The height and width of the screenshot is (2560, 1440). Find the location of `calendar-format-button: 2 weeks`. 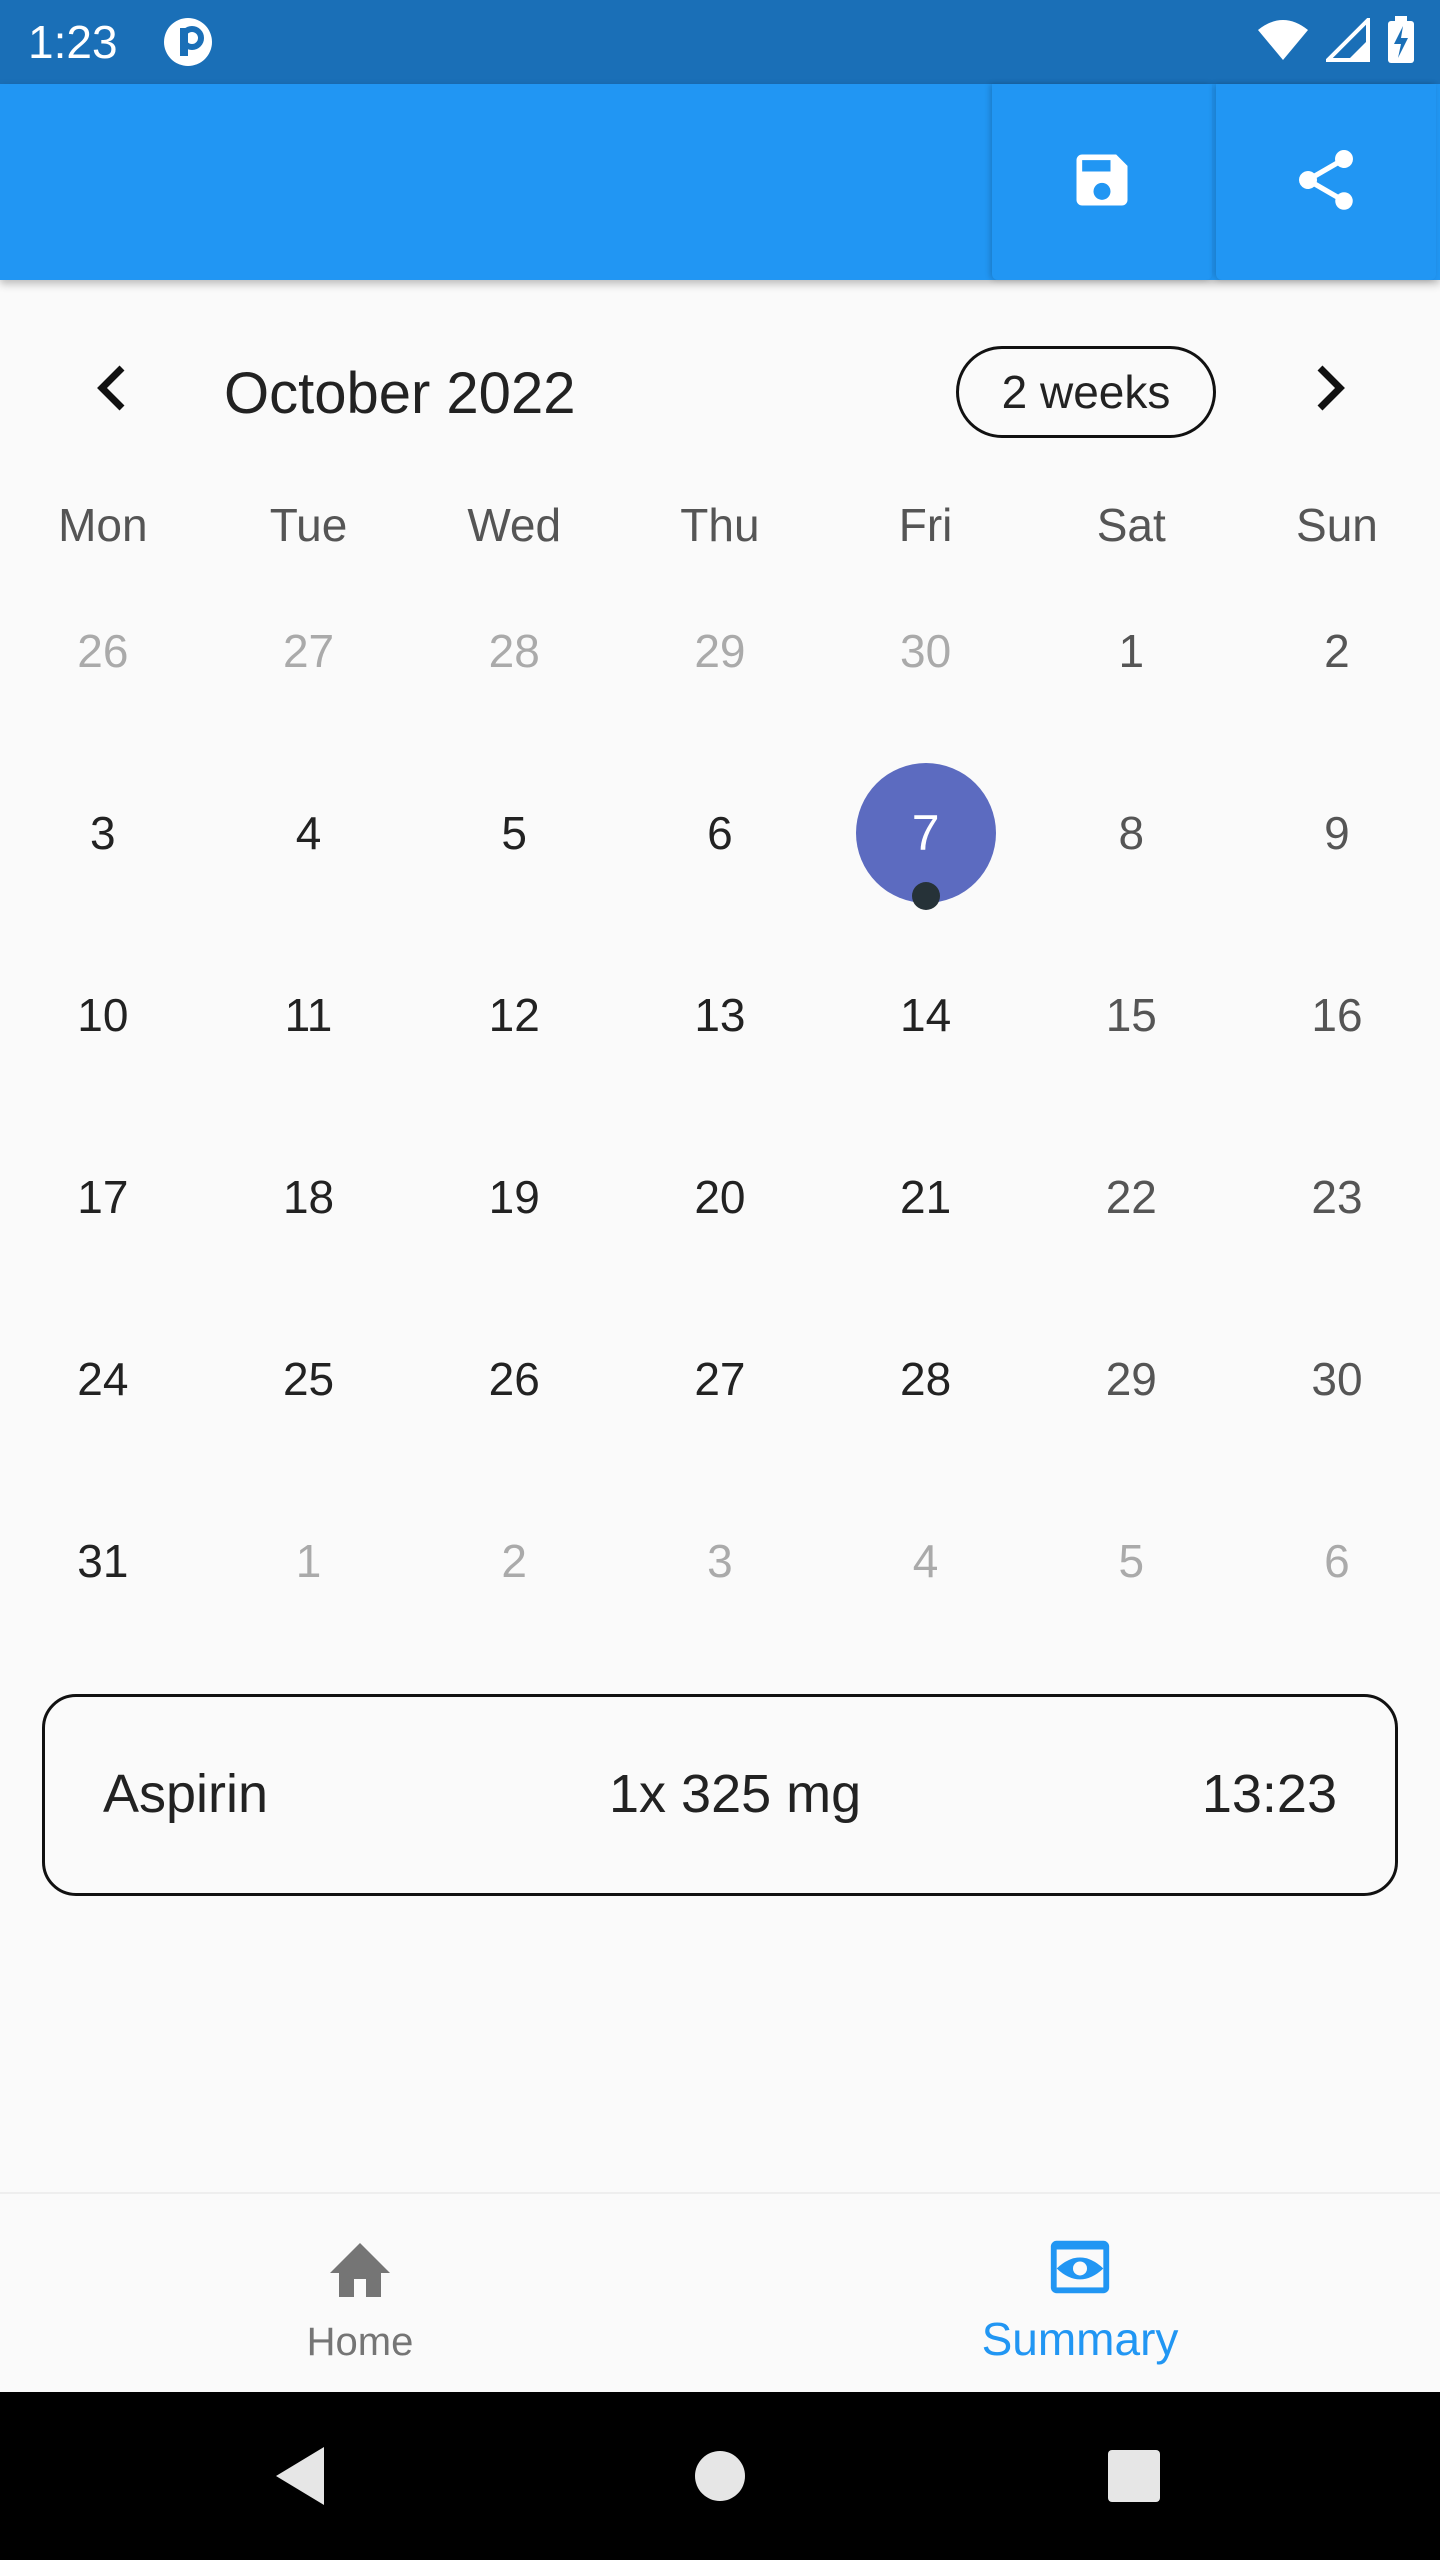

calendar-format-button: 2 weeks is located at coordinates (1086, 392).